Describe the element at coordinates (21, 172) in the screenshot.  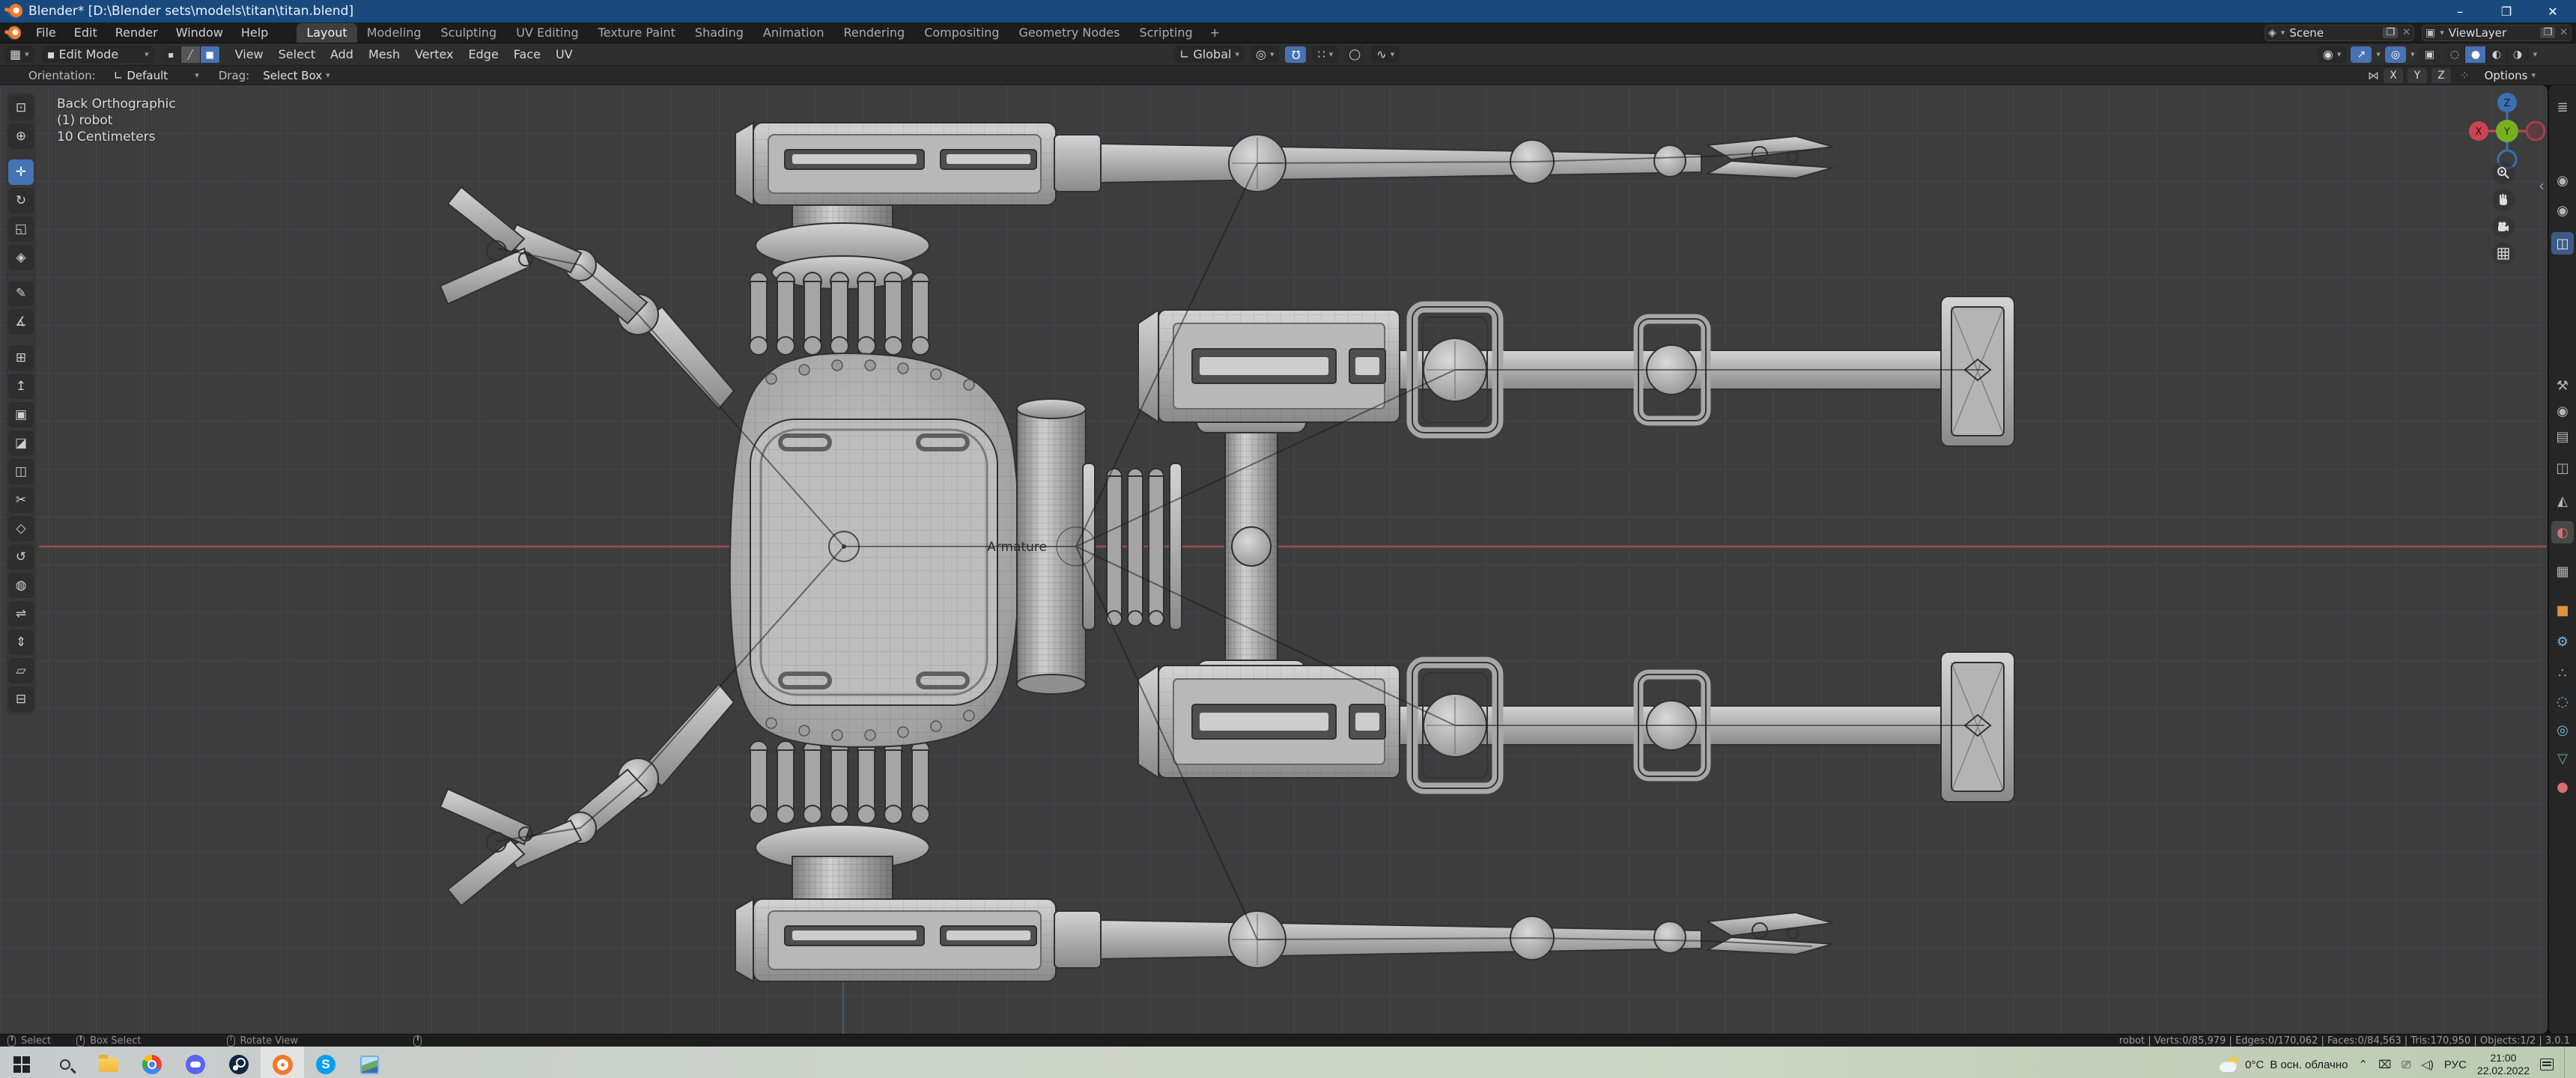
I see `tool-move: ✛` at that location.